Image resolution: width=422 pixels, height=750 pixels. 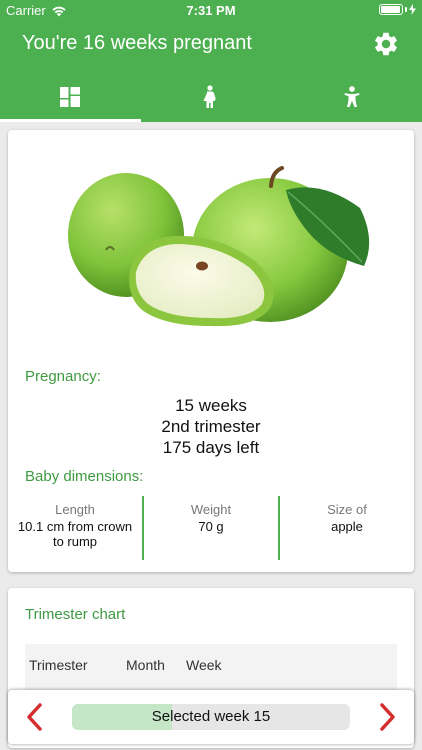 I want to click on tab-baby, so click(x=351, y=97).